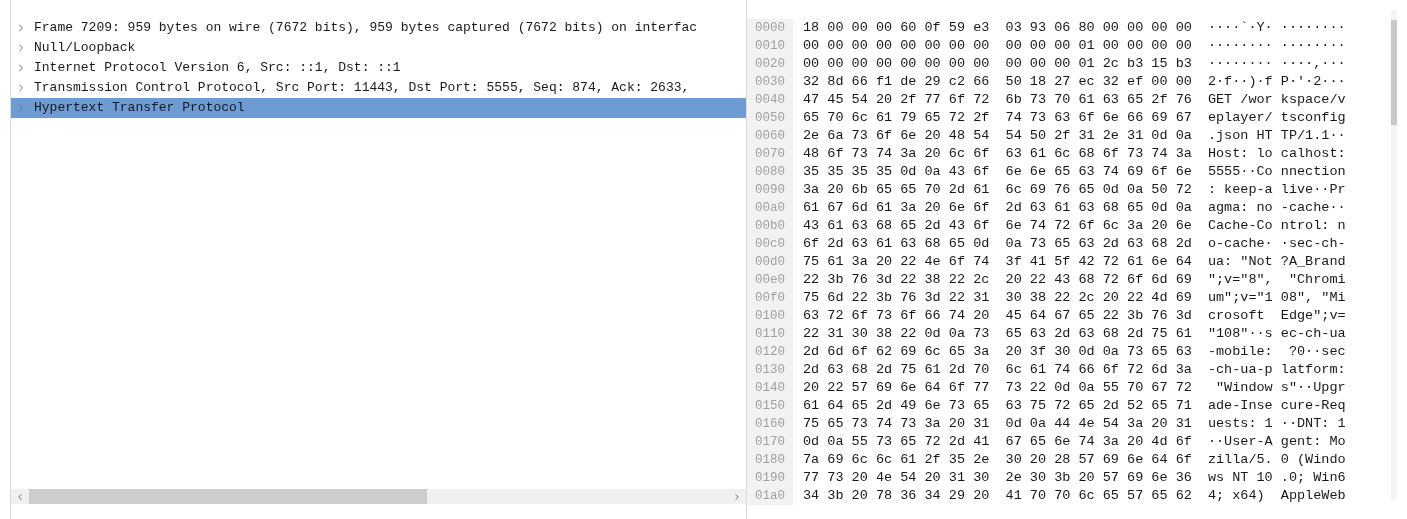 Image resolution: width=1407 pixels, height=519 pixels. I want to click on ascii-text: ····`·Y· ········, so click(1276, 28).